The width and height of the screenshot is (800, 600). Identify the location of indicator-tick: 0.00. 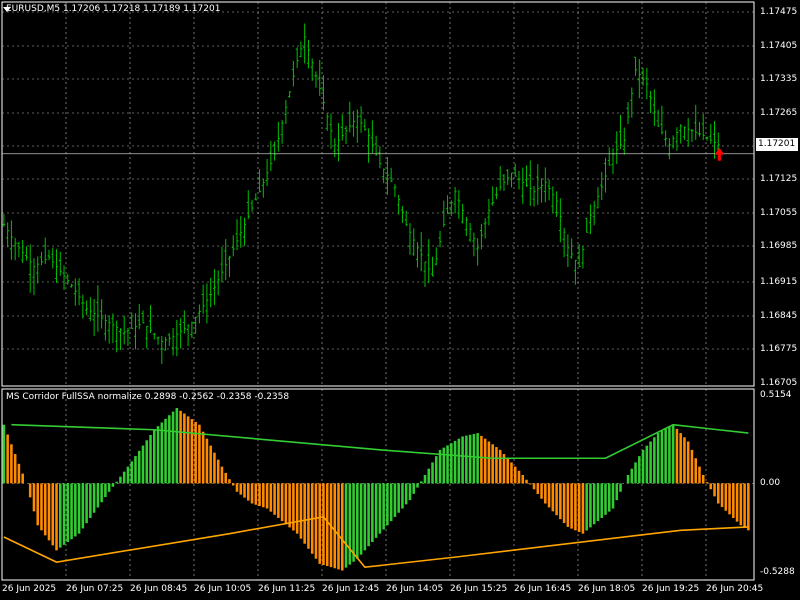
(770, 483).